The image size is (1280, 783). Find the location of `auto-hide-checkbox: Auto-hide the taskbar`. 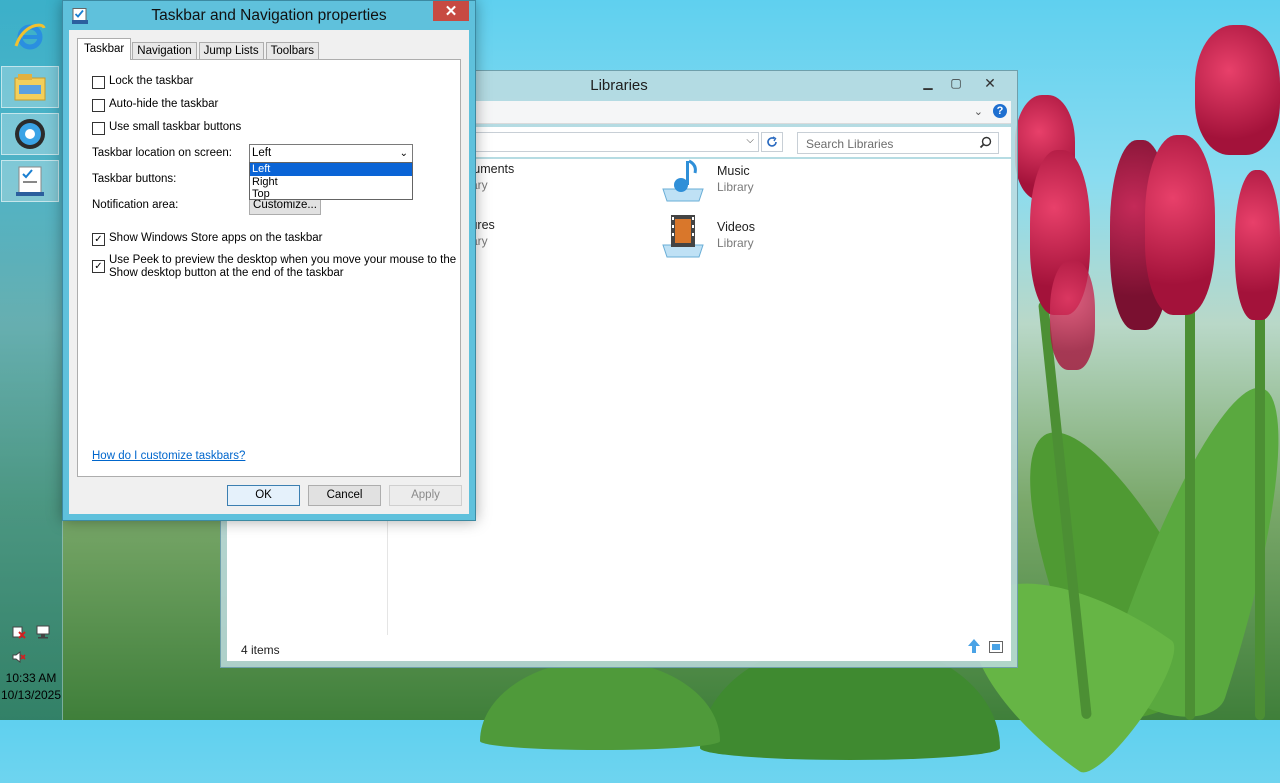

auto-hide-checkbox: Auto-hide the taskbar is located at coordinates (155, 105).